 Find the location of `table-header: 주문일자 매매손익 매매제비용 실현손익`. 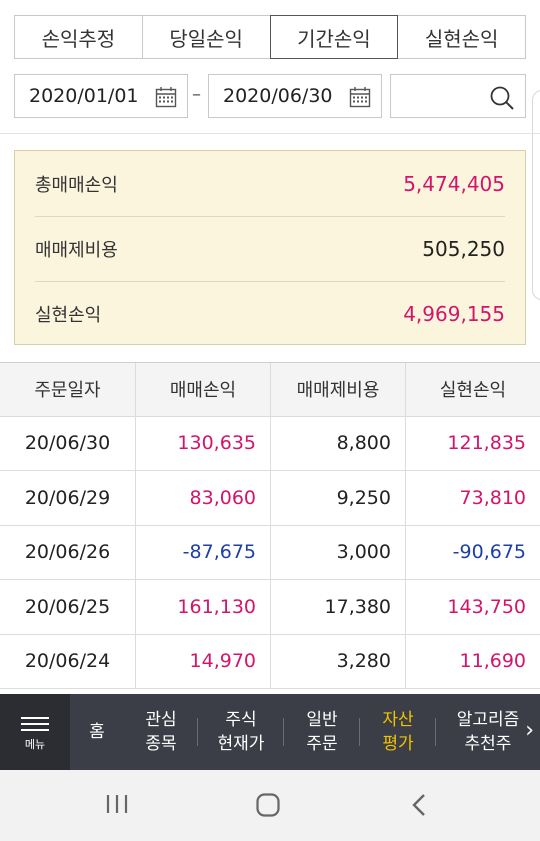

table-header: 주문일자 매매손익 매매제비용 실현손익 is located at coordinates (270, 389).